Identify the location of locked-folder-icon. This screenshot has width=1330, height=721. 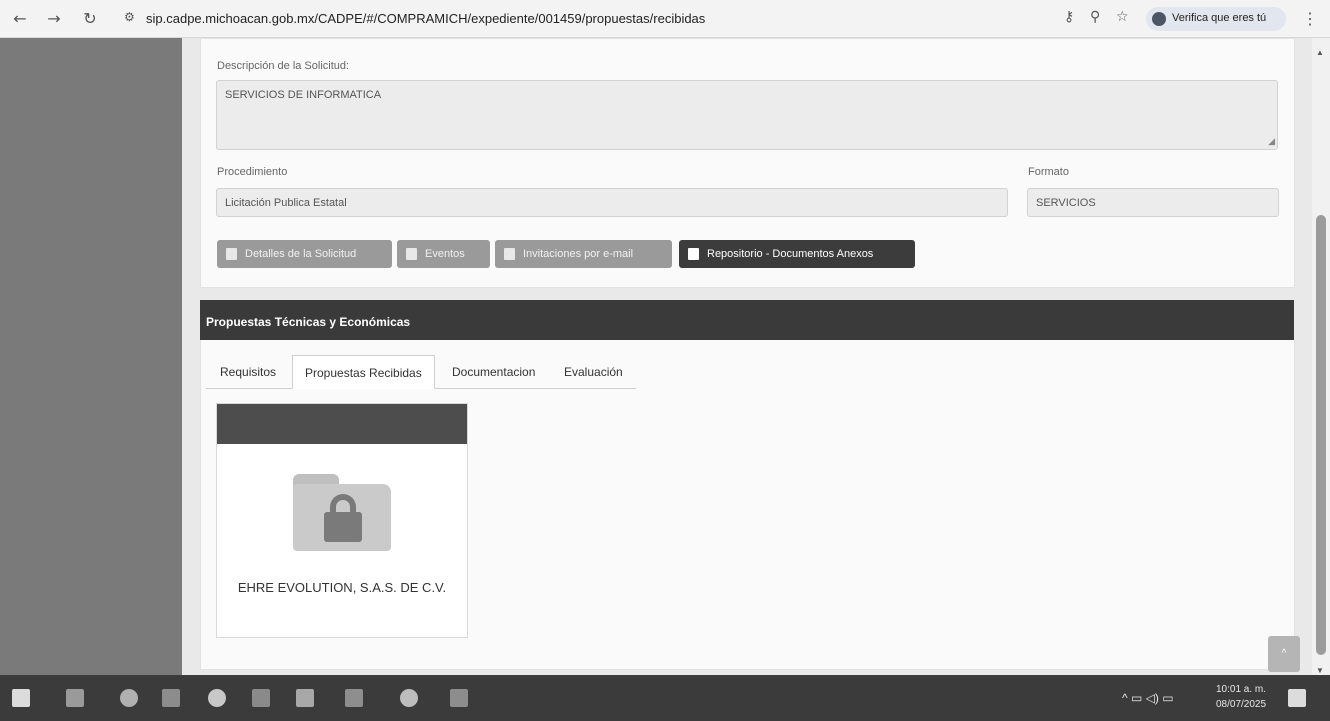
(342, 512).